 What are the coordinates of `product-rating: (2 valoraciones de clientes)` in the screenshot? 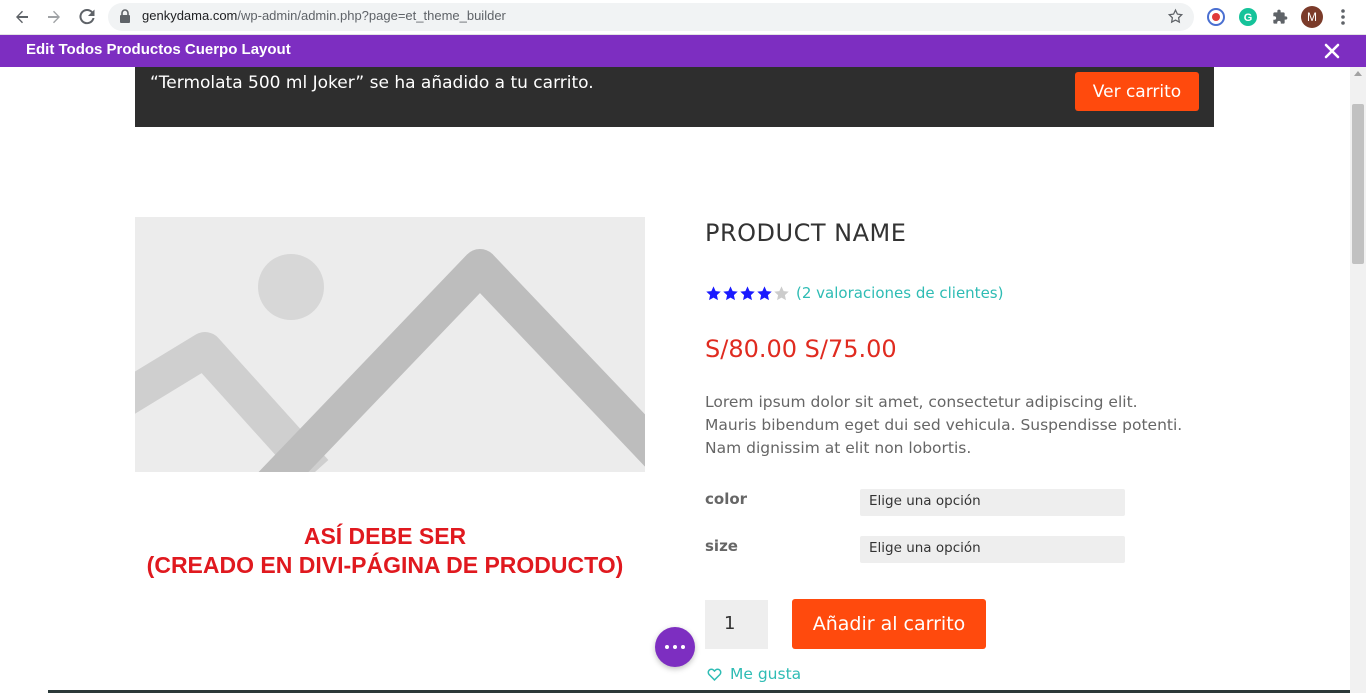 It's located at (854, 293).